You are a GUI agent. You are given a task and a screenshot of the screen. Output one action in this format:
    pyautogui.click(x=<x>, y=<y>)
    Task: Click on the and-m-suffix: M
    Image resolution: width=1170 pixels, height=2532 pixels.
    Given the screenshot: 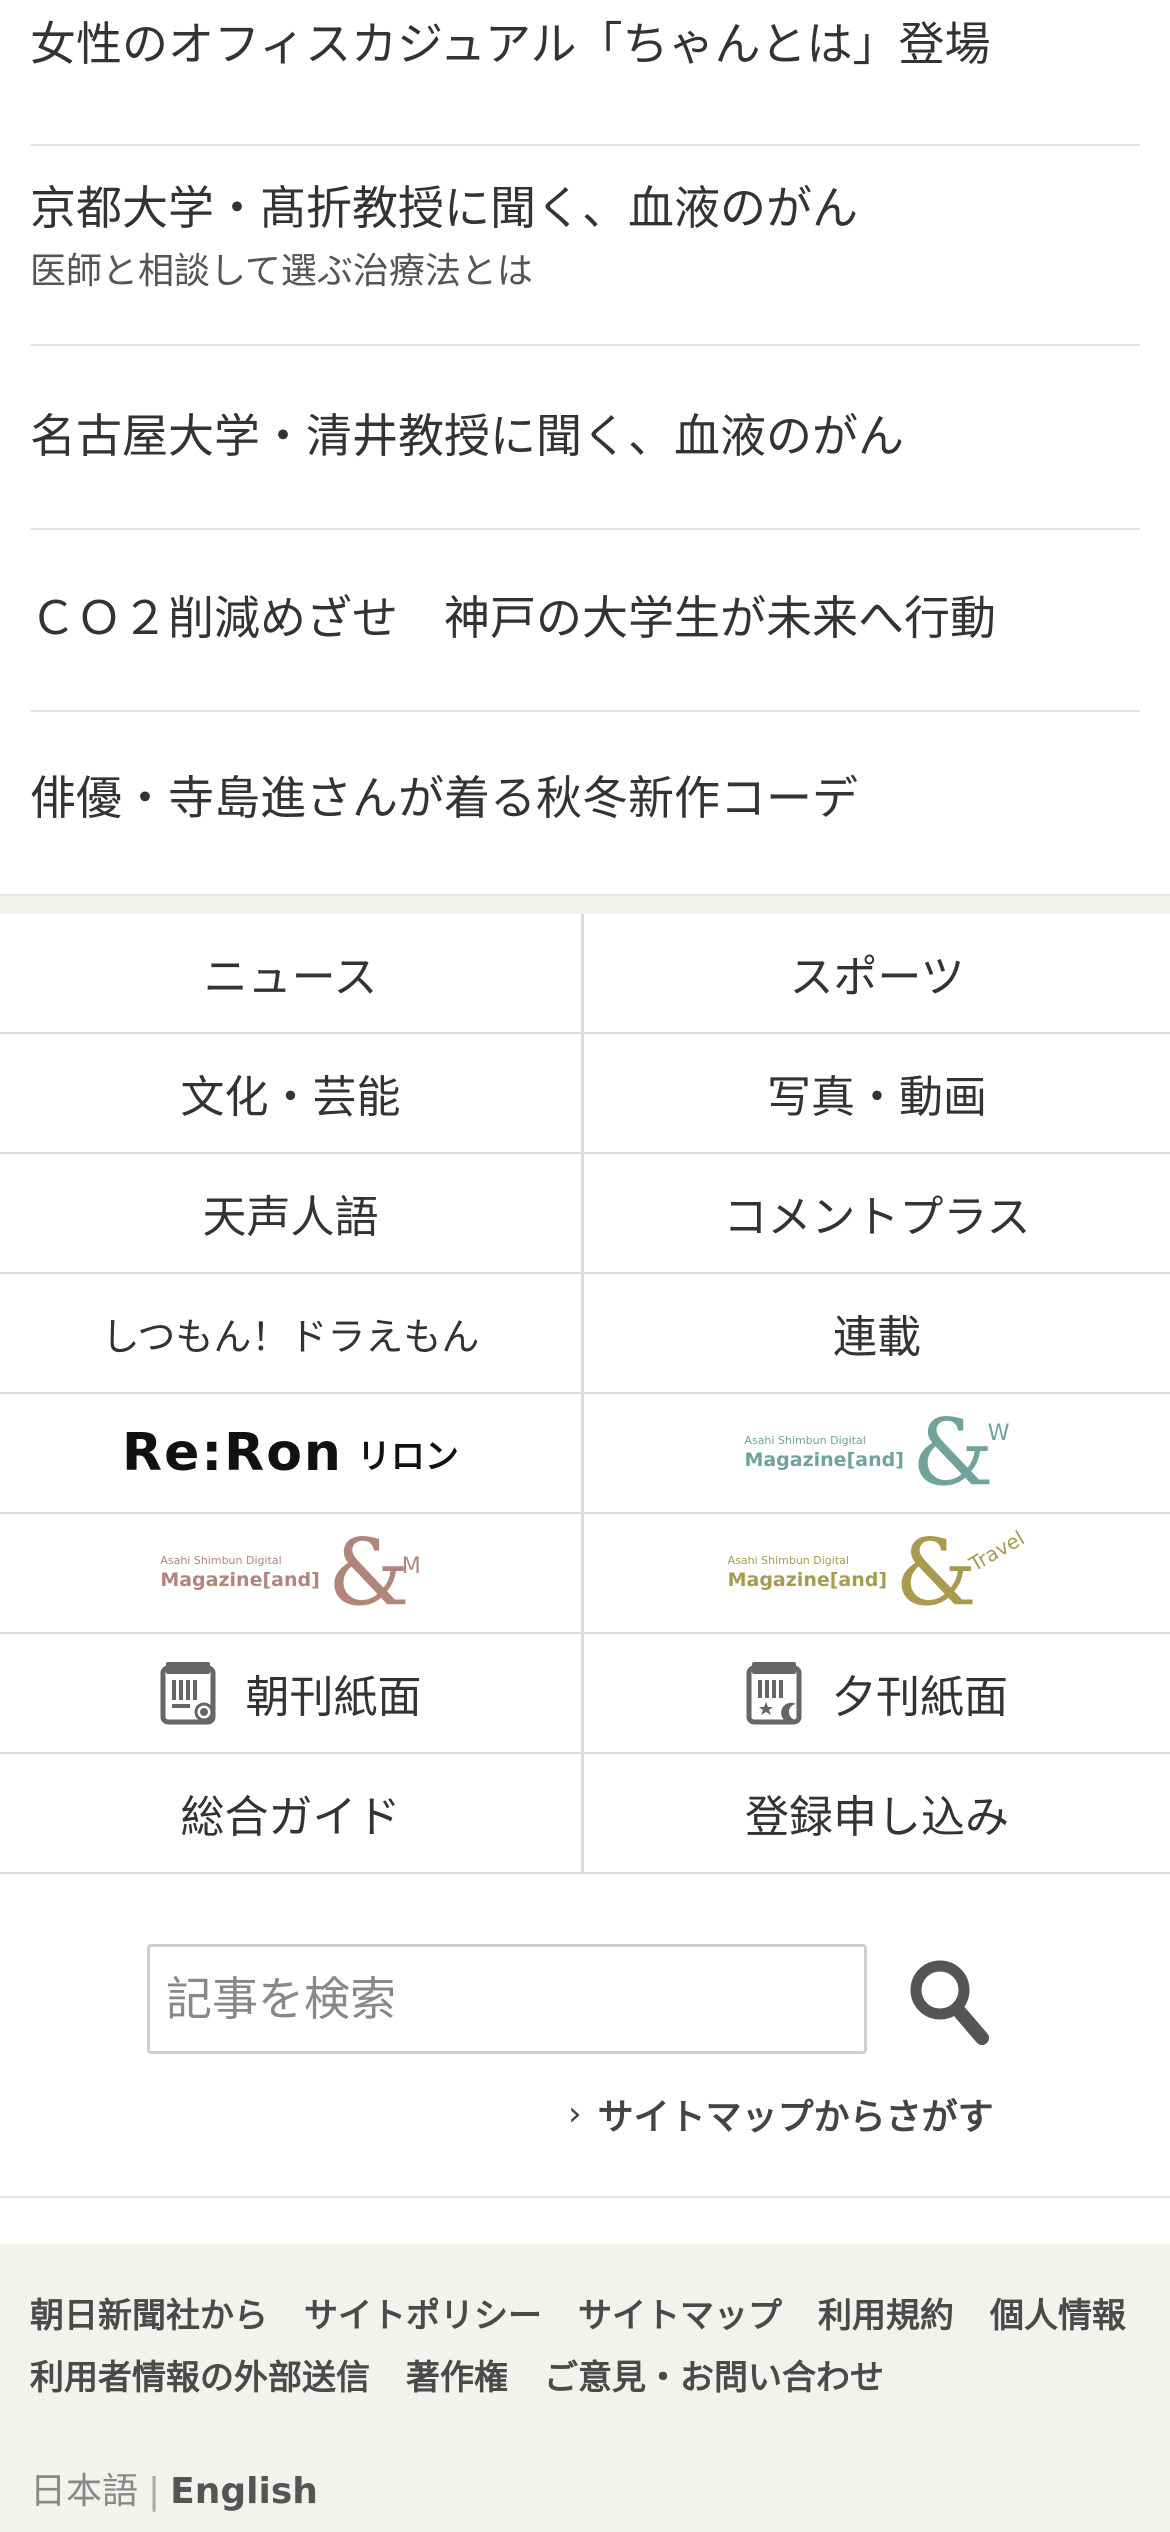 What is the action you would take?
    pyautogui.click(x=411, y=1566)
    